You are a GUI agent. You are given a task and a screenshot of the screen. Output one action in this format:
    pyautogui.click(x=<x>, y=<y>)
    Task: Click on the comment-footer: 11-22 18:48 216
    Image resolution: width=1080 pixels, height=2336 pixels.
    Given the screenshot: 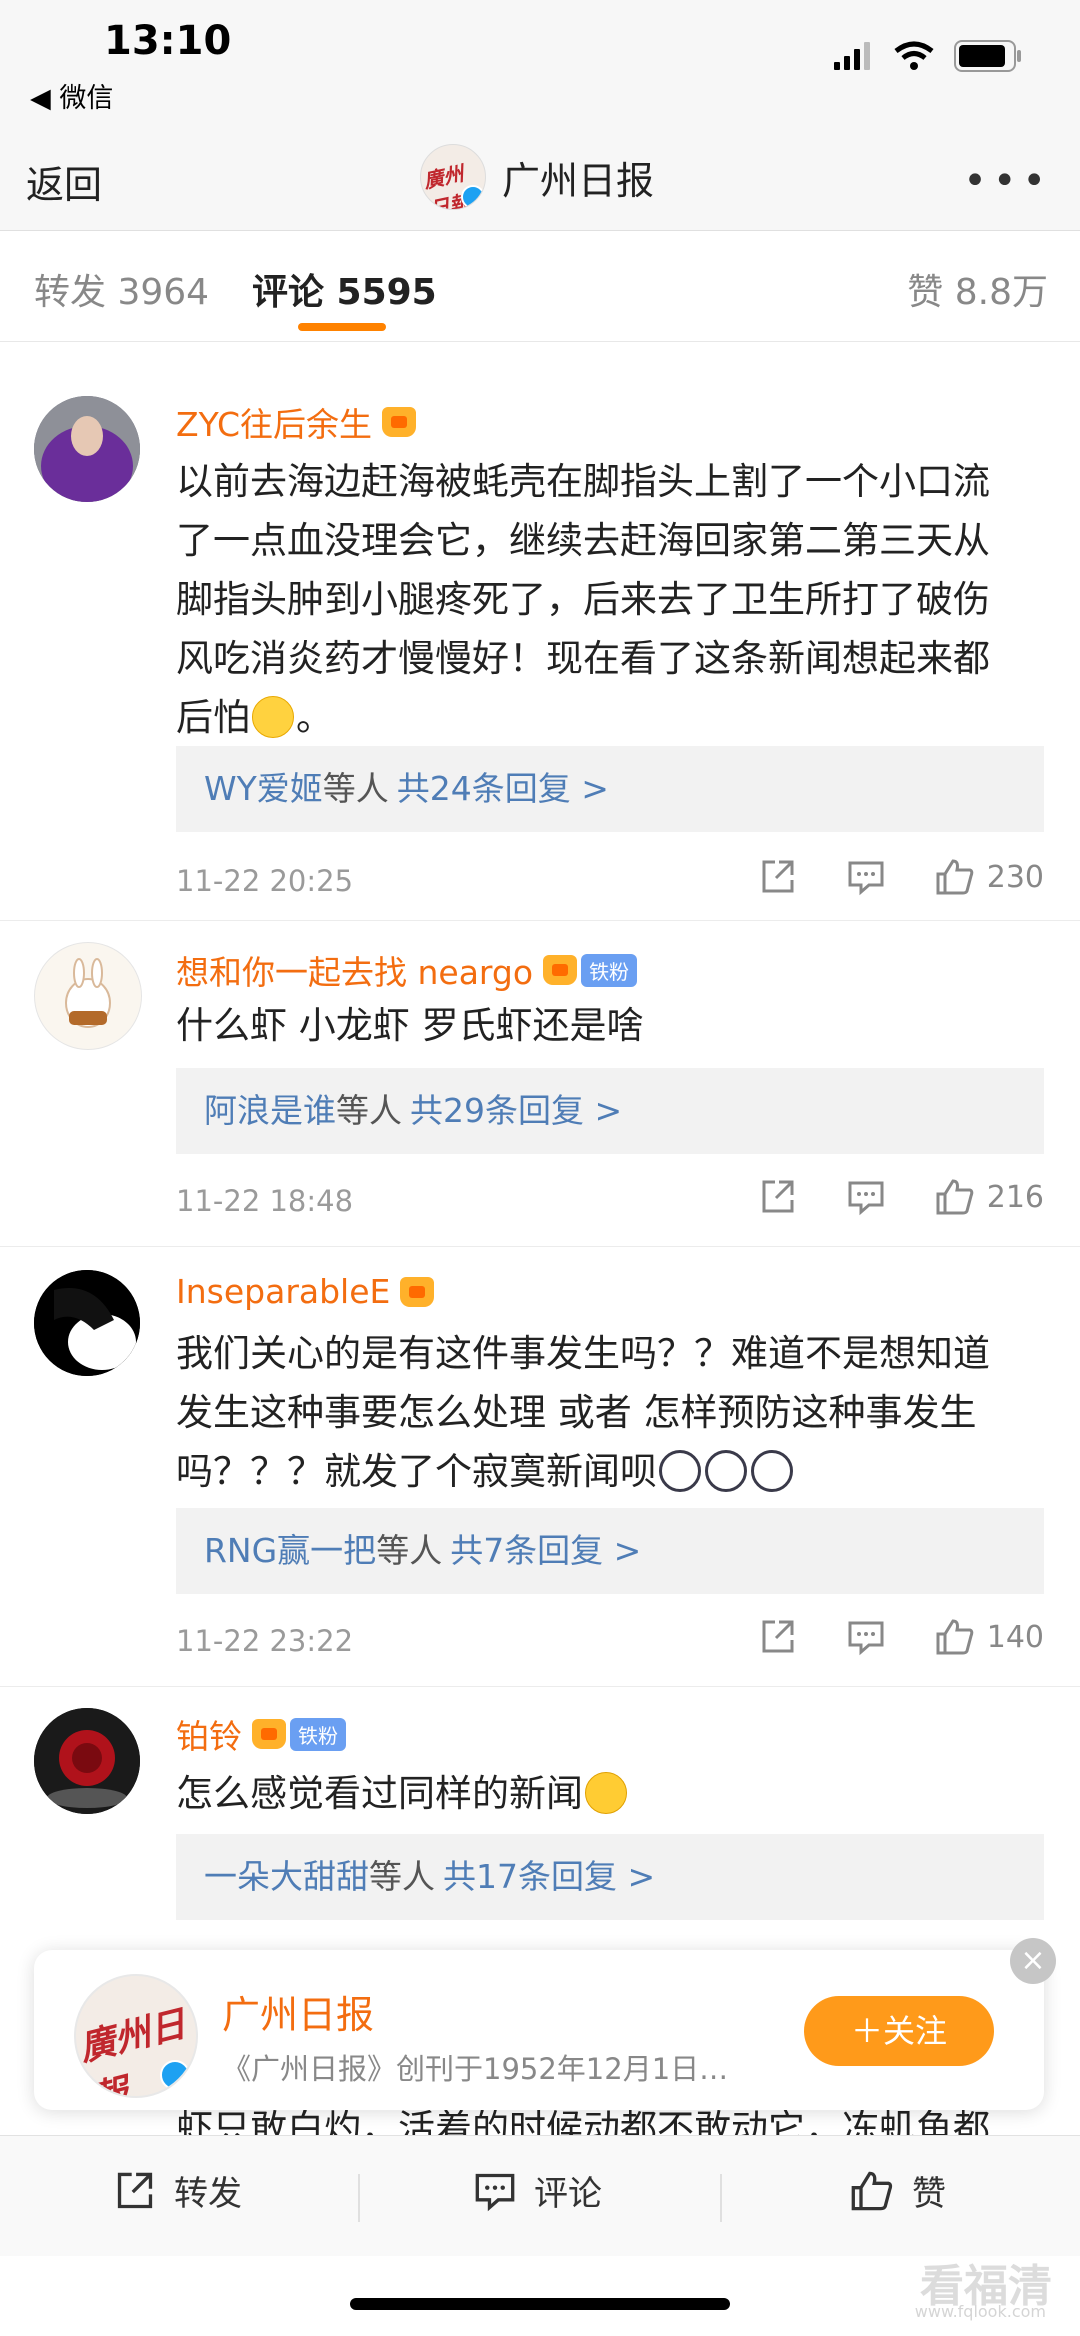 What is the action you would take?
    pyautogui.click(x=610, y=1203)
    